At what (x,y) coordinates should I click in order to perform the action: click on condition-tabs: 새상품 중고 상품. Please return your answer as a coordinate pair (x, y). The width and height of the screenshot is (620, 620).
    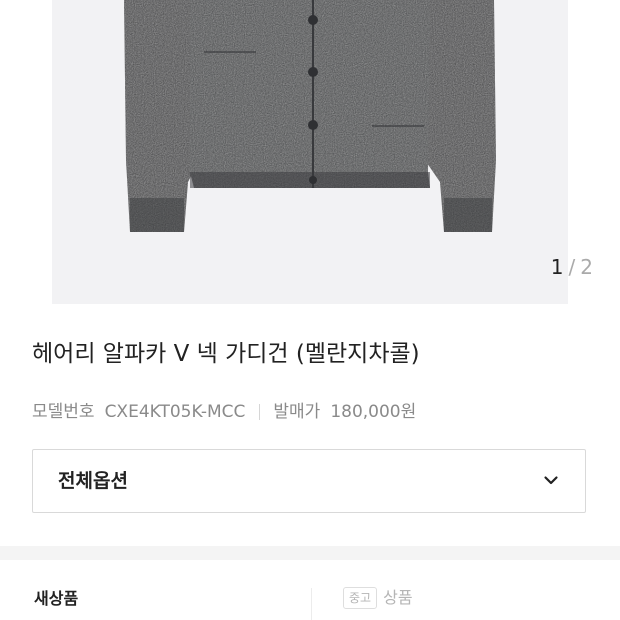
    Looking at the image, I should click on (310, 590).